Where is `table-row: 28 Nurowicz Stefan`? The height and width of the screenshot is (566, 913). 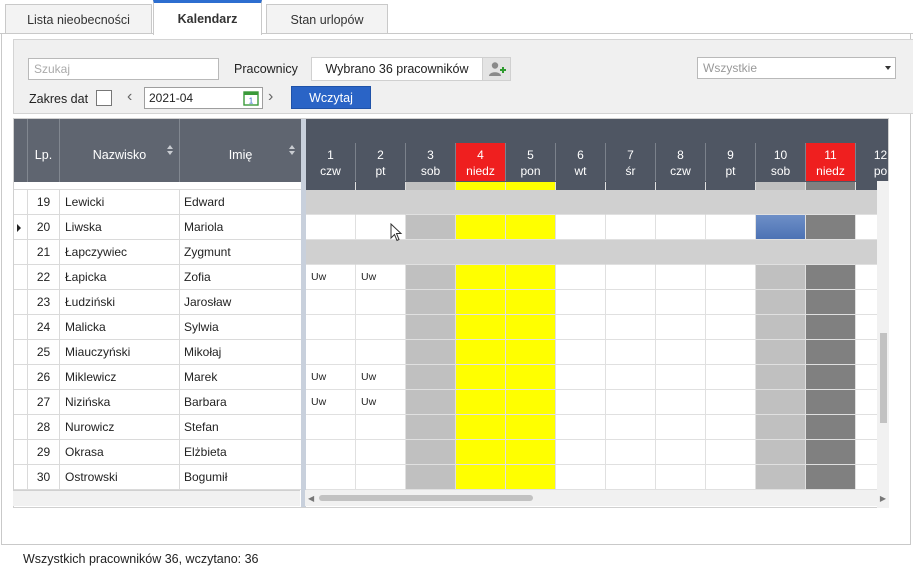 table-row: 28 Nurowicz Stefan is located at coordinates (157, 427).